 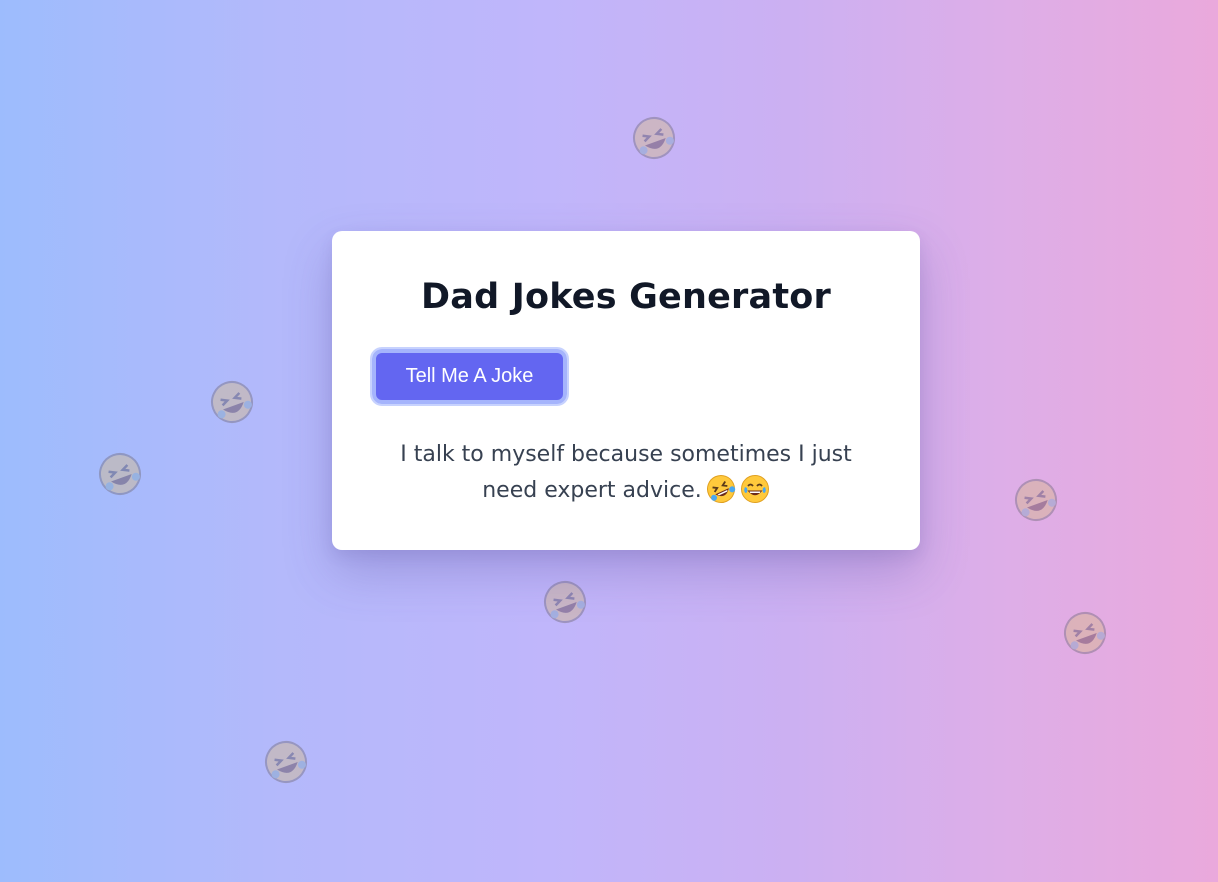 What do you see at coordinates (469, 376) in the screenshot?
I see `tell-joke-button: Tell Me A Joke` at bounding box center [469, 376].